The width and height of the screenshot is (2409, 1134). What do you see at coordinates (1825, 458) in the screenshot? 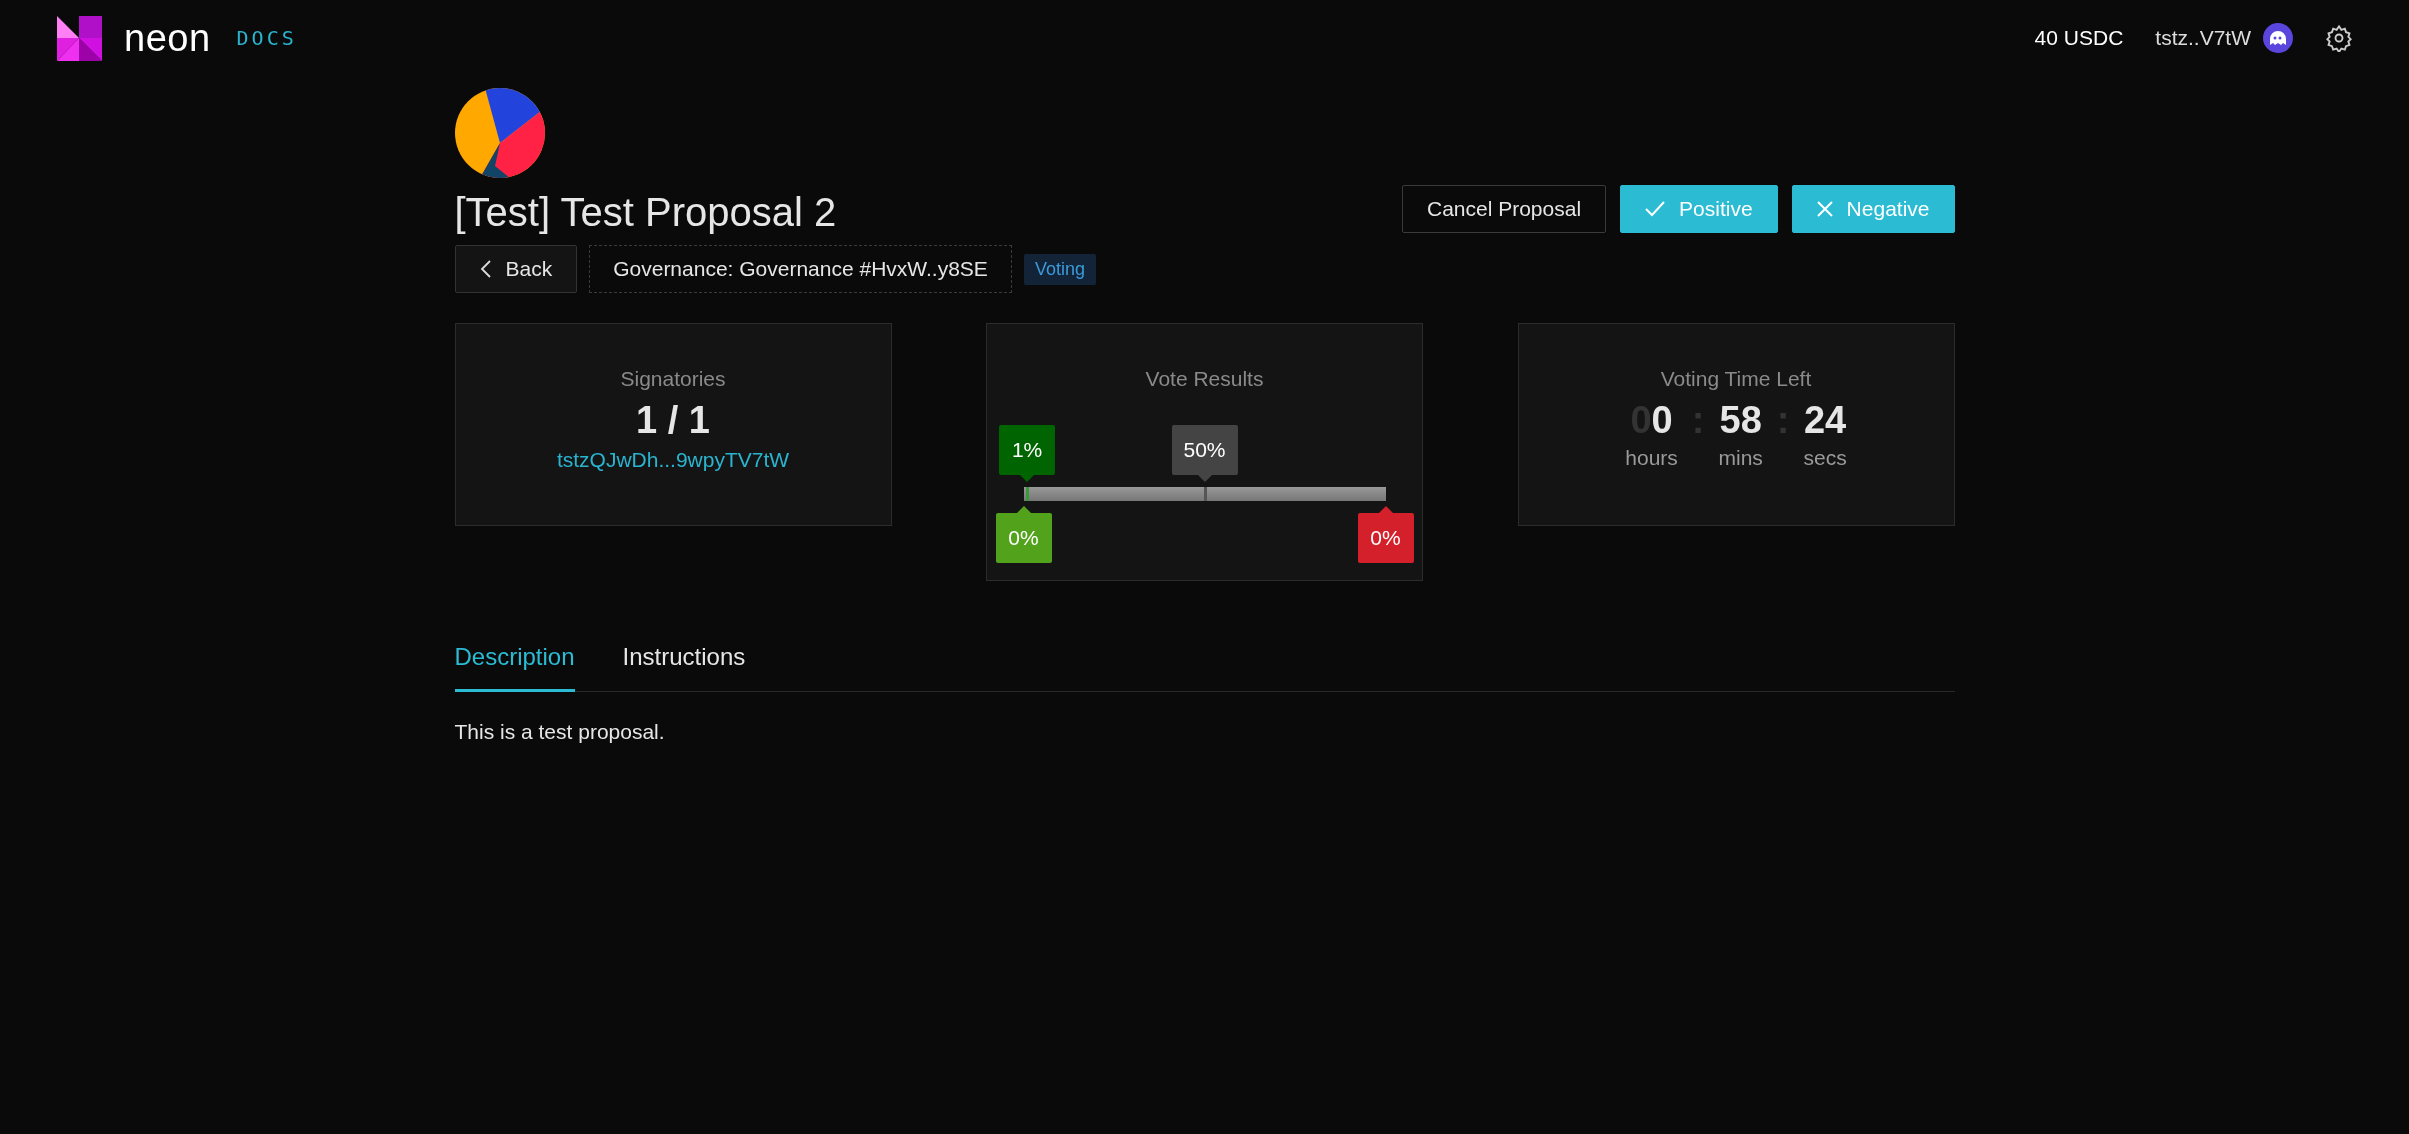
I see `time-unit: secs` at bounding box center [1825, 458].